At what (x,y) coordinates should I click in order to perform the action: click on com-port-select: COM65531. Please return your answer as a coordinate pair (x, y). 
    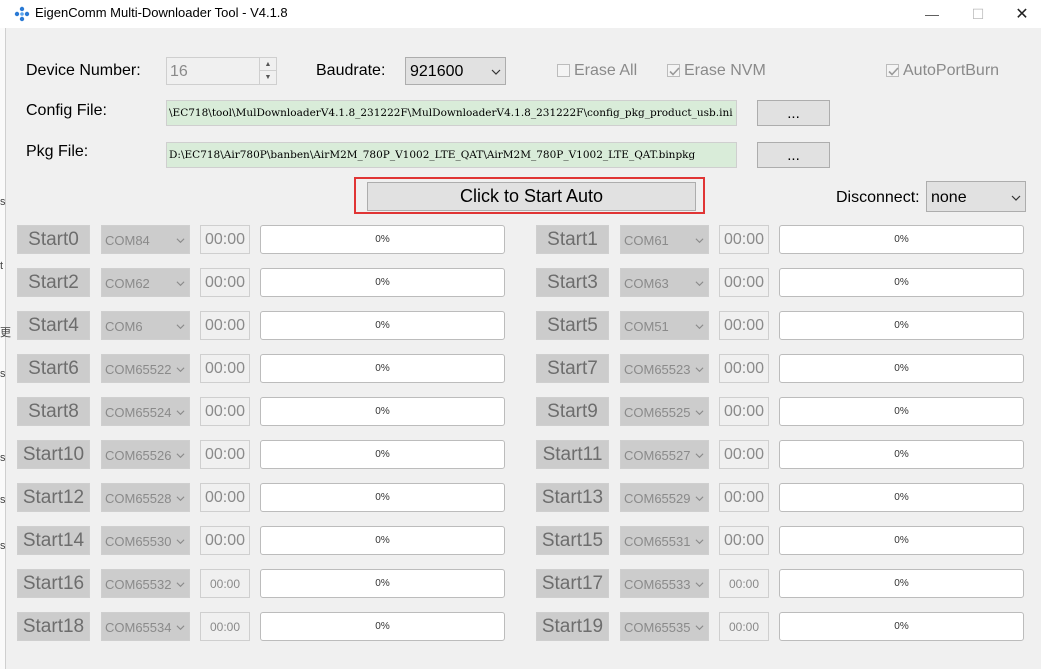
    Looking at the image, I should click on (664, 540).